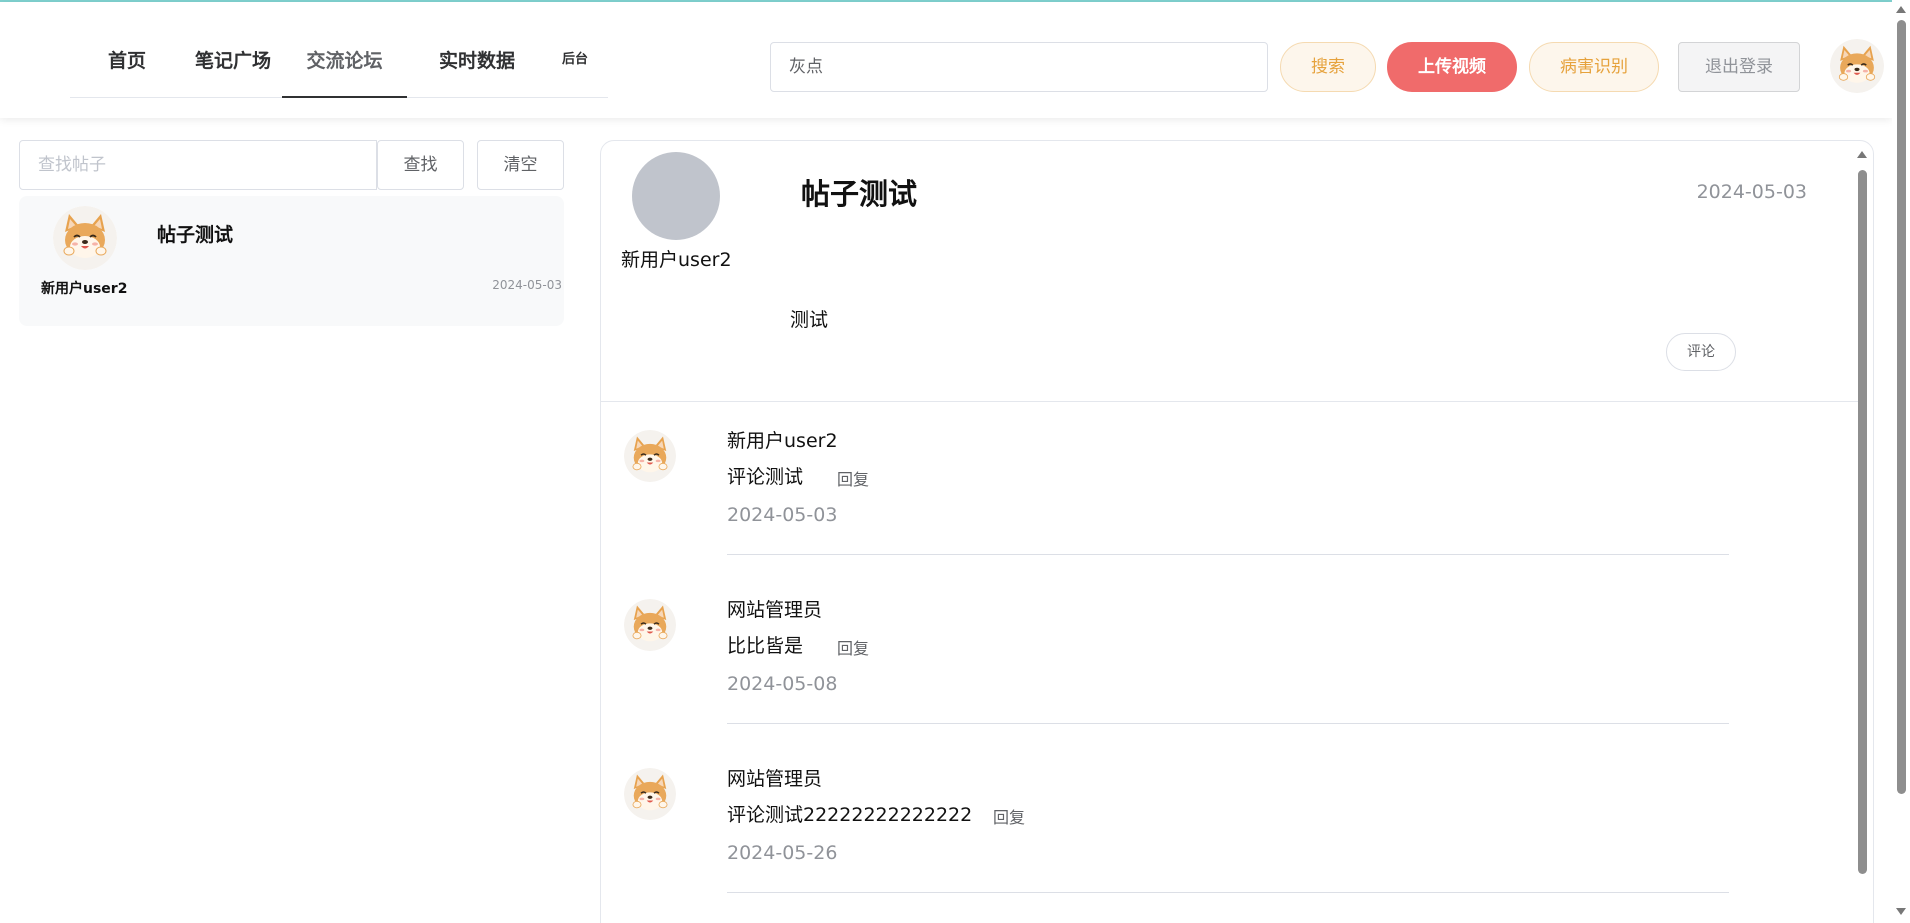 Image resolution: width=1910 pixels, height=923 pixels. Describe the element at coordinates (1230, 824) in the screenshot. I see `comment-item: 网站管理员 评论测试22222222222222 回复 2024-05-26` at that location.